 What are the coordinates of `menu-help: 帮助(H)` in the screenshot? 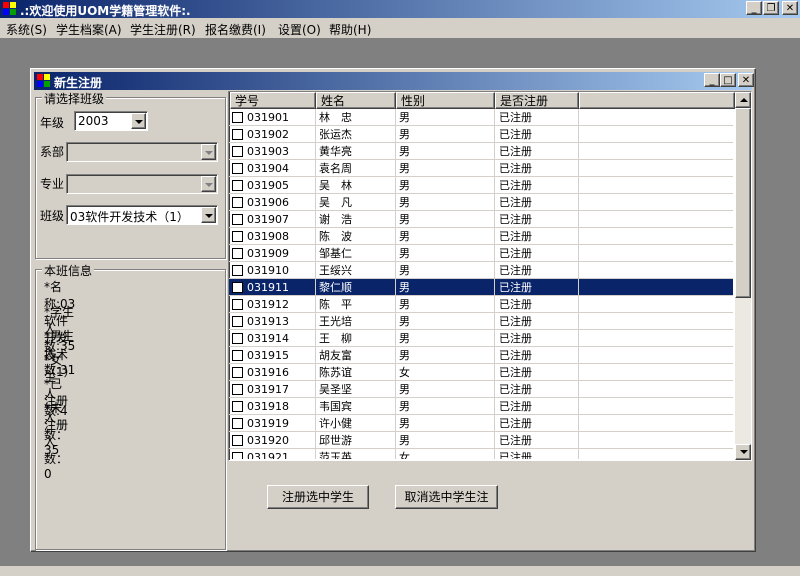 It's located at (350, 29).